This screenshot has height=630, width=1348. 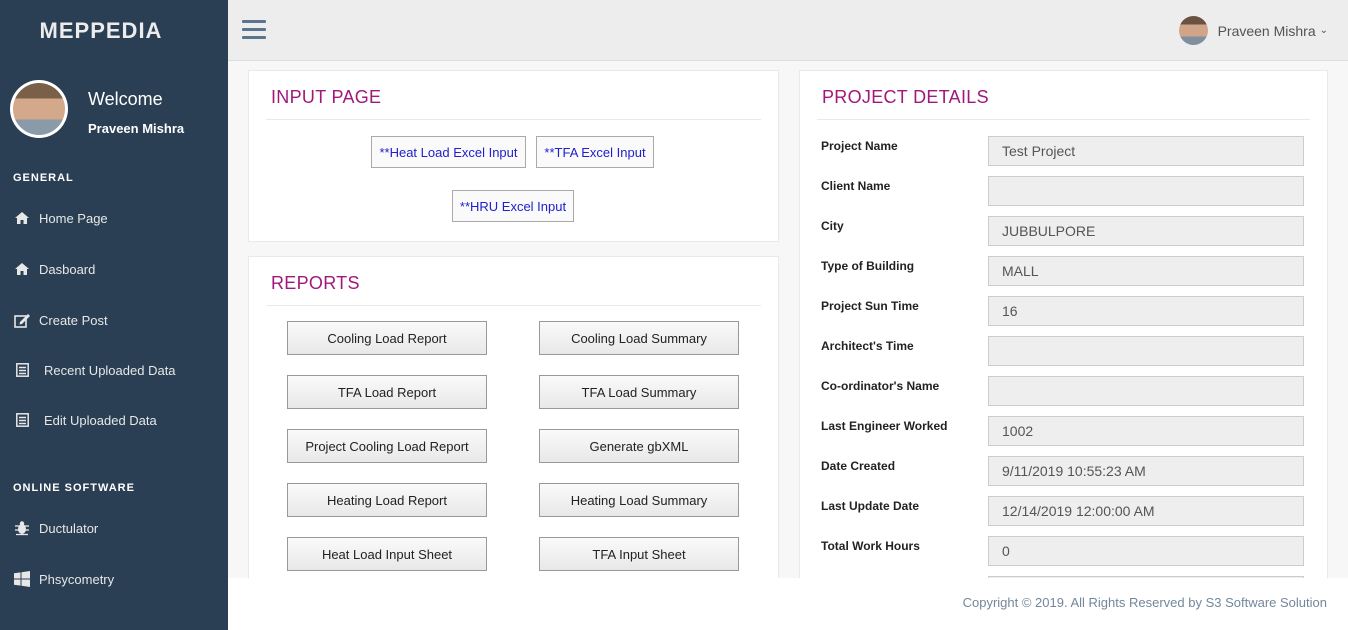 What do you see at coordinates (870, 546) in the screenshot?
I see `field-label: Total Work Hours` at bounding box center [870, 546].